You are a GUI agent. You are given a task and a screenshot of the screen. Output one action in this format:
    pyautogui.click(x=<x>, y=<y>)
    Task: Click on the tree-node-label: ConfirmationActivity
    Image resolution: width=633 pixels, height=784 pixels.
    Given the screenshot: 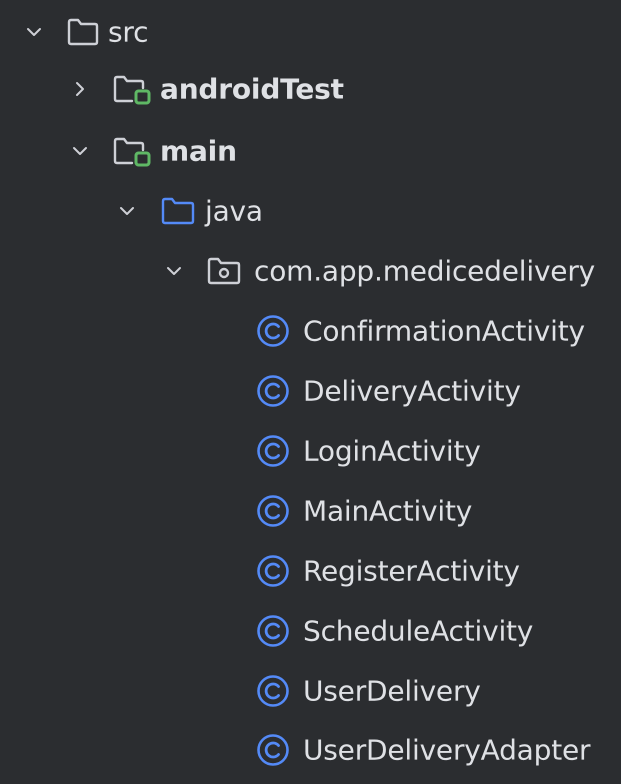 What is the action you would take?
    pyautogui.click(x=444, y=331)
    